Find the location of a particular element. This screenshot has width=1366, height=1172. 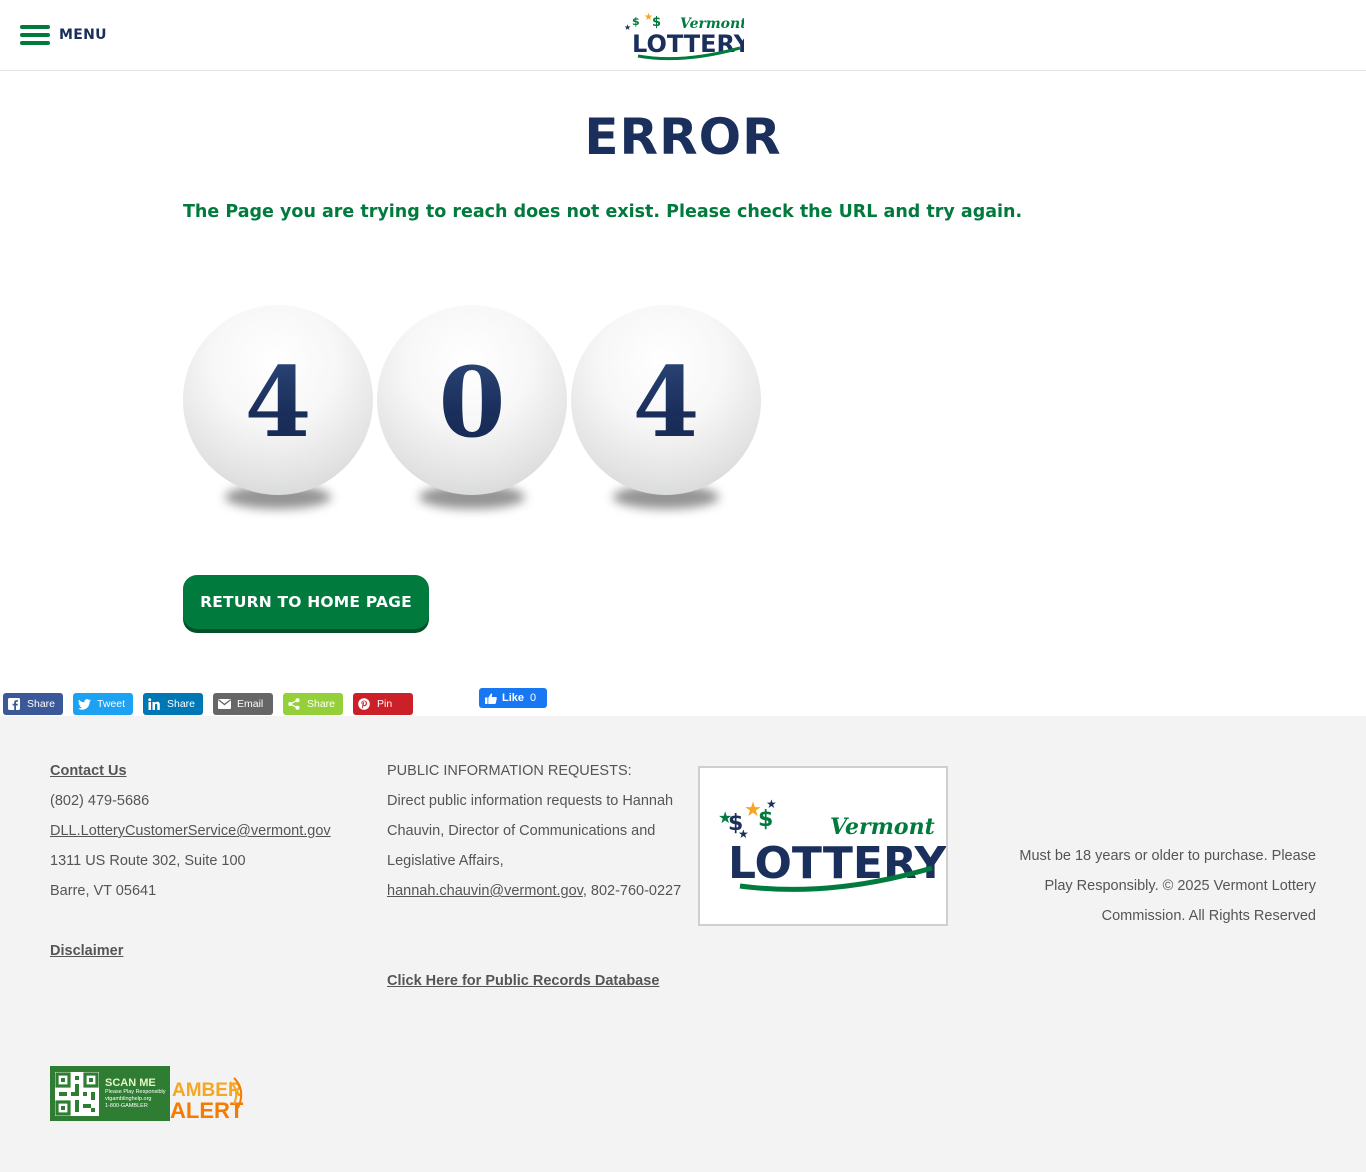

error-code-balls: 4 0 4 is located at coordinates (473, 412).